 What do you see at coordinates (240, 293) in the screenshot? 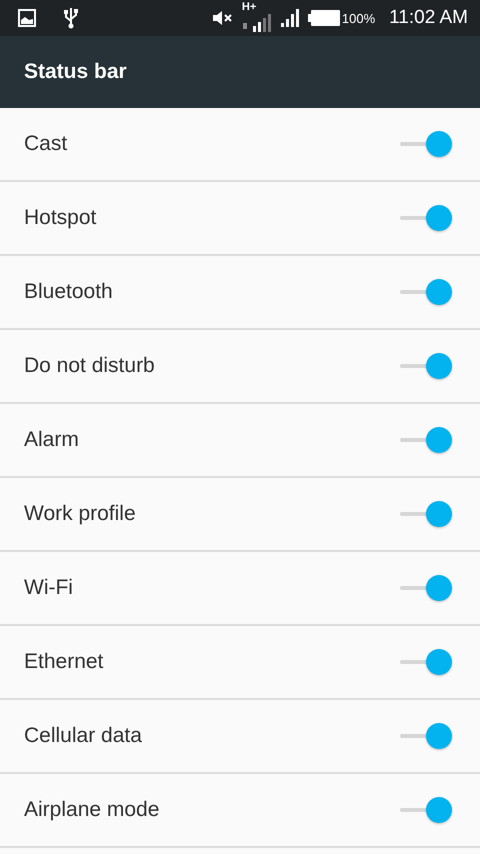
I see `settings-row: Bluetooth` at bounding box center [240, 293].